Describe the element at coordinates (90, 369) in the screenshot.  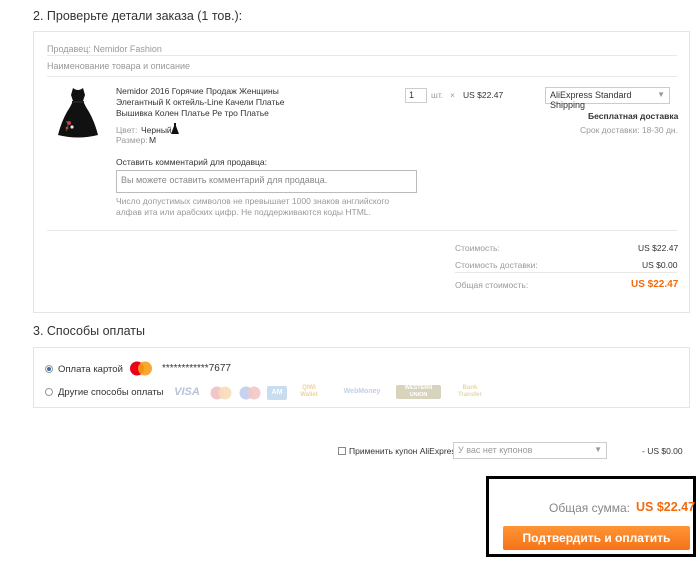
I see `pay-by-card-label: Оплата картой` at that location.